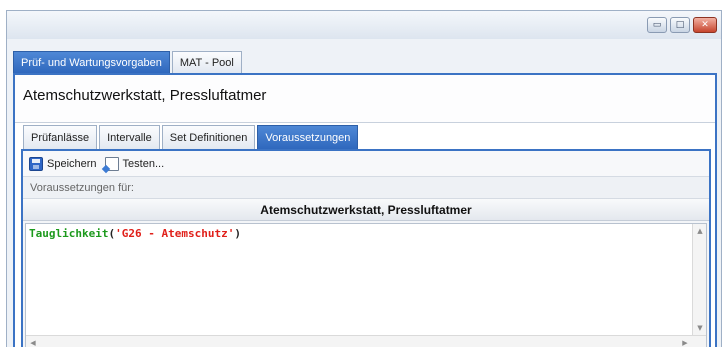  What do you see at coordinates (111, 163) in the screenshot?
I see `test-icon` at bounding box center [111, 163].